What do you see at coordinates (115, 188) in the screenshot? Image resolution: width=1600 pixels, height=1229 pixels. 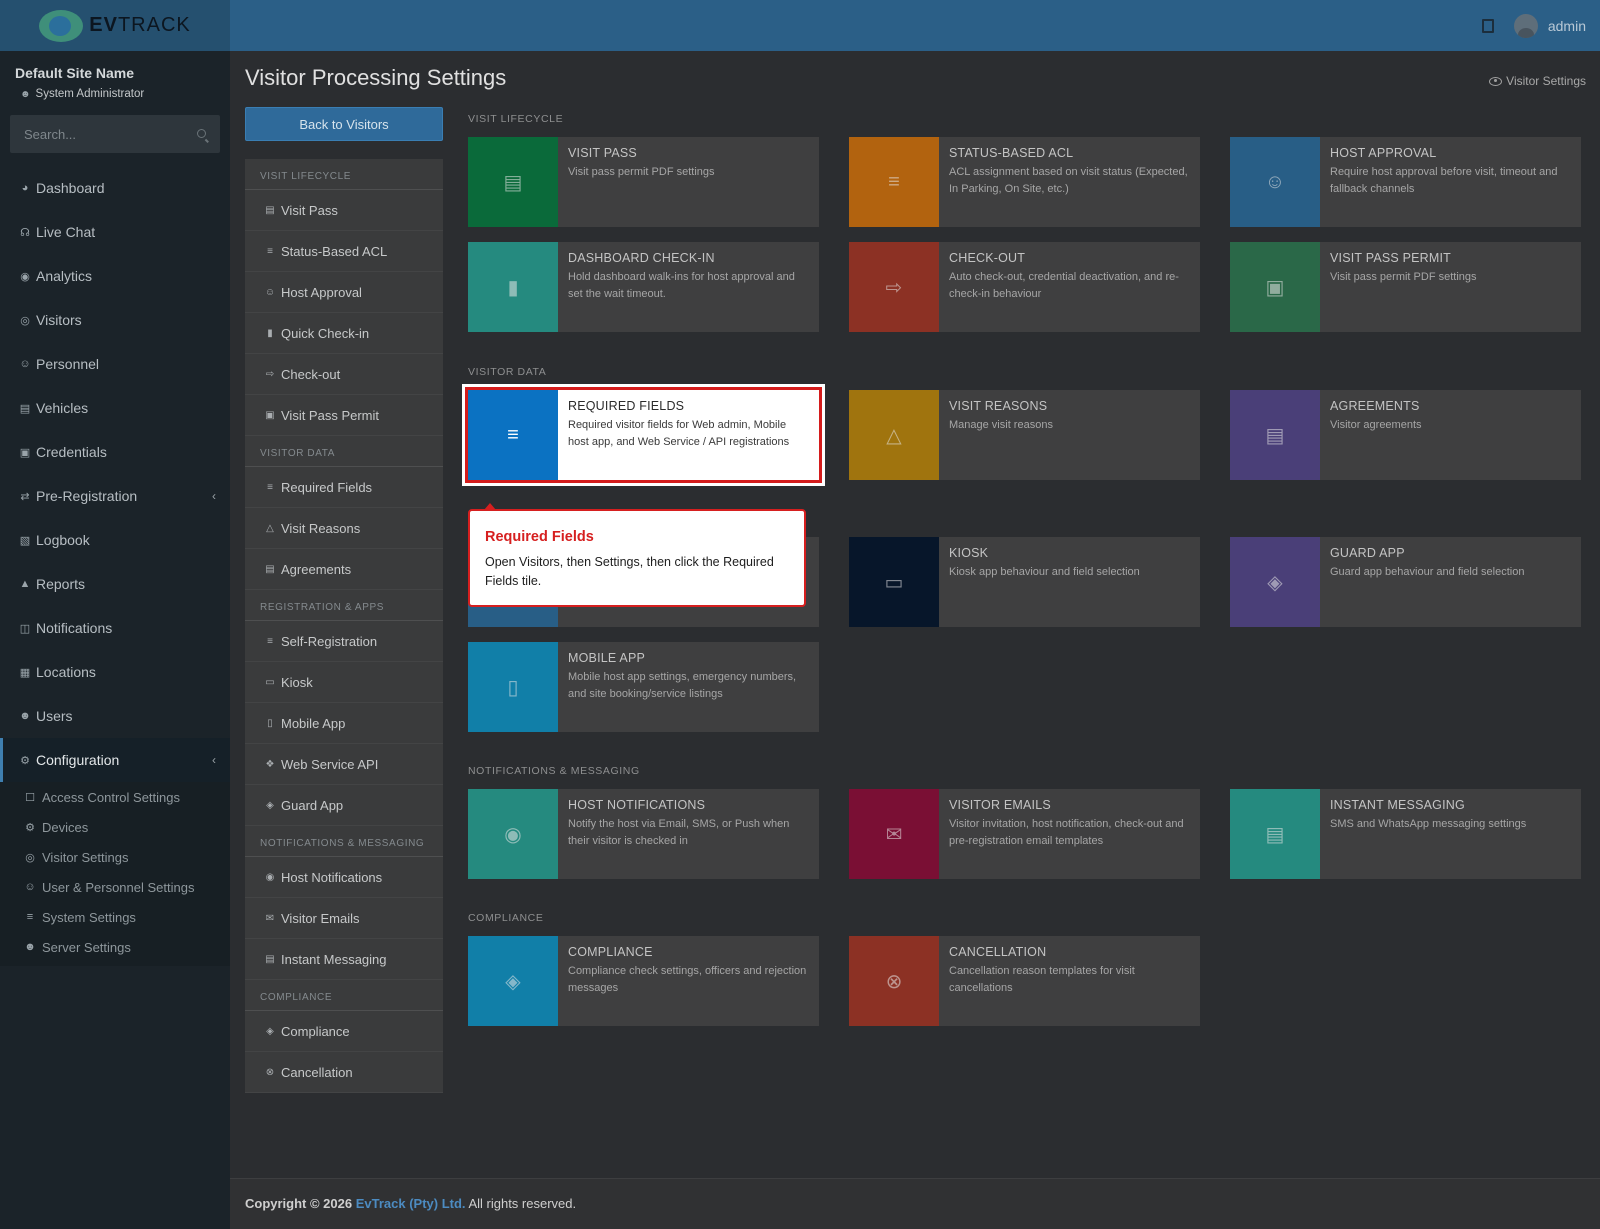 I see `sidebar-item-dashboard: ◕ Dashboard` at bounding box center [115, 188].